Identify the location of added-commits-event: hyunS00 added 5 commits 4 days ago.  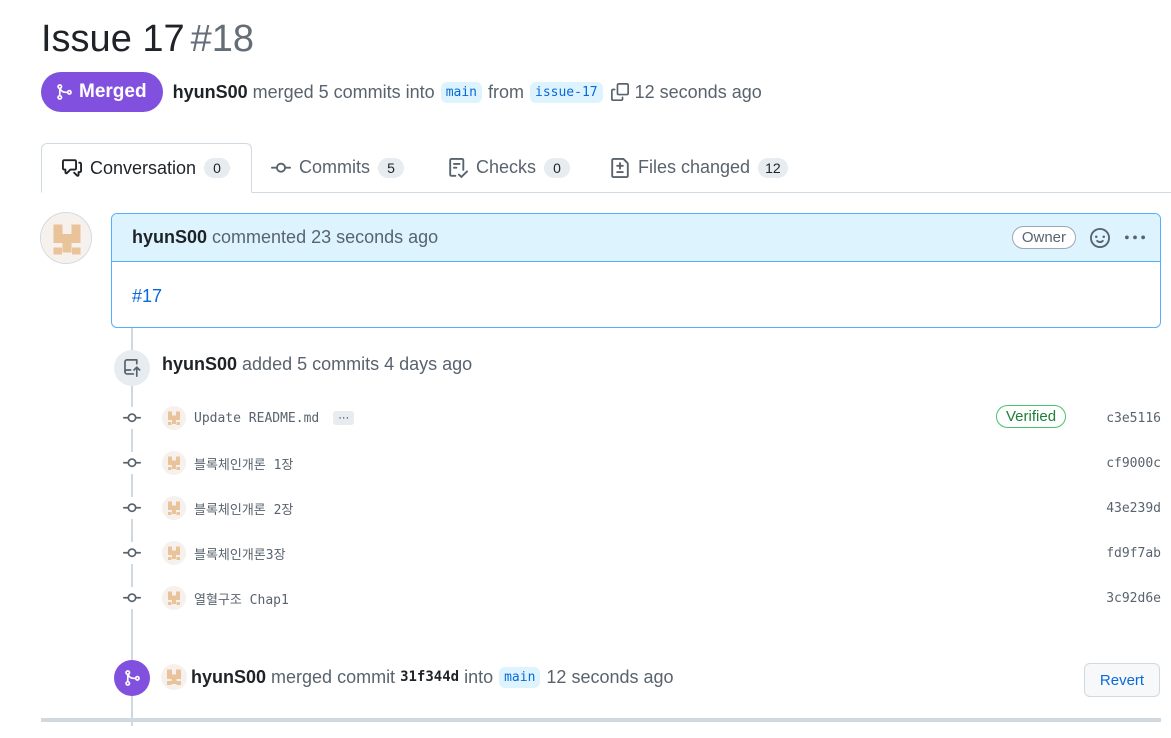
(317, 364).